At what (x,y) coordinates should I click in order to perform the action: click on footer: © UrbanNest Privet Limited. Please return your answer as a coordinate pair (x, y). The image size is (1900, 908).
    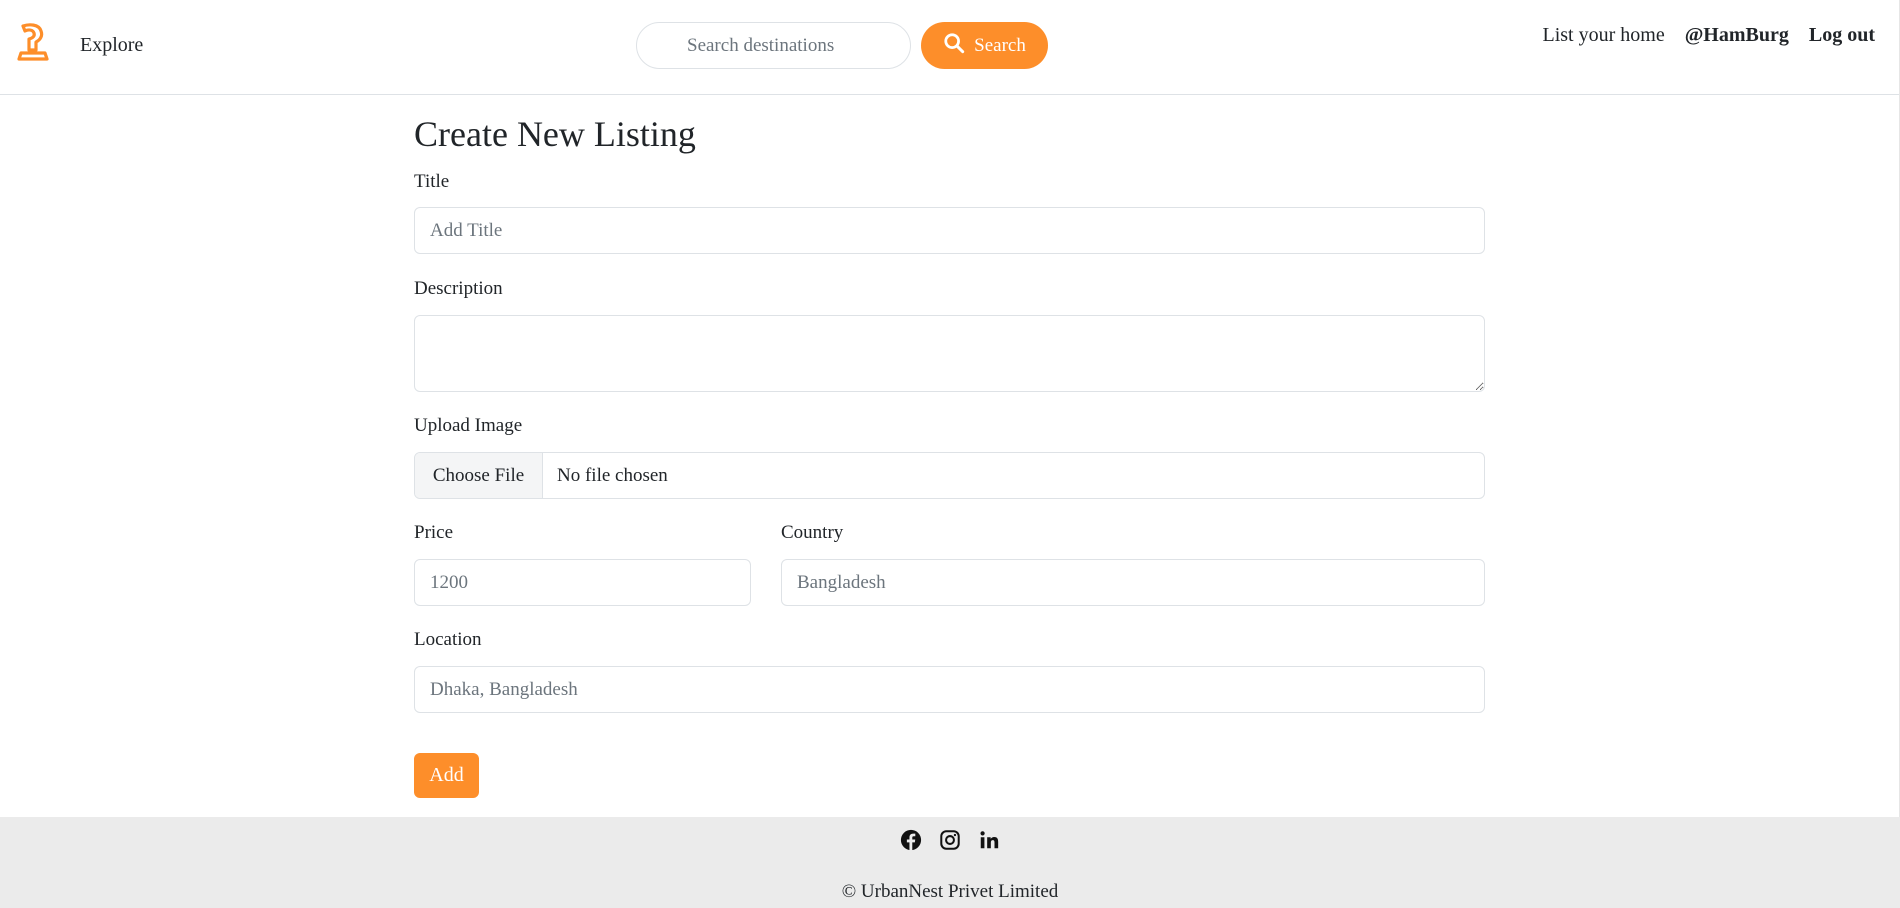
    Looking at the image, I should click on (950, 862).